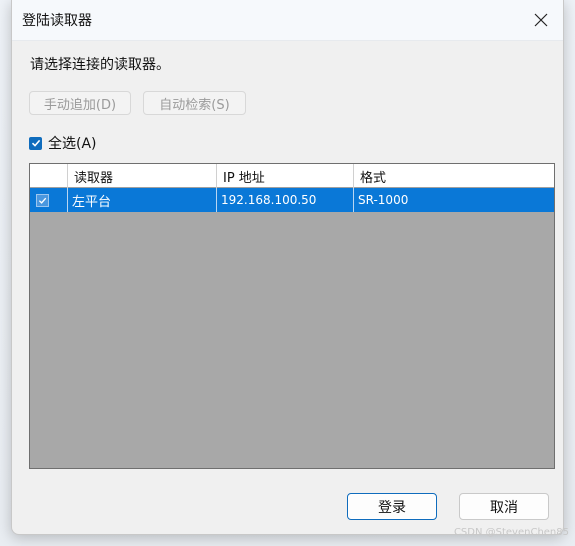  Describe the element at coordinates (80, 103) in the screenshot. I see `manual-add-button: 手动追加(D)` at that location.